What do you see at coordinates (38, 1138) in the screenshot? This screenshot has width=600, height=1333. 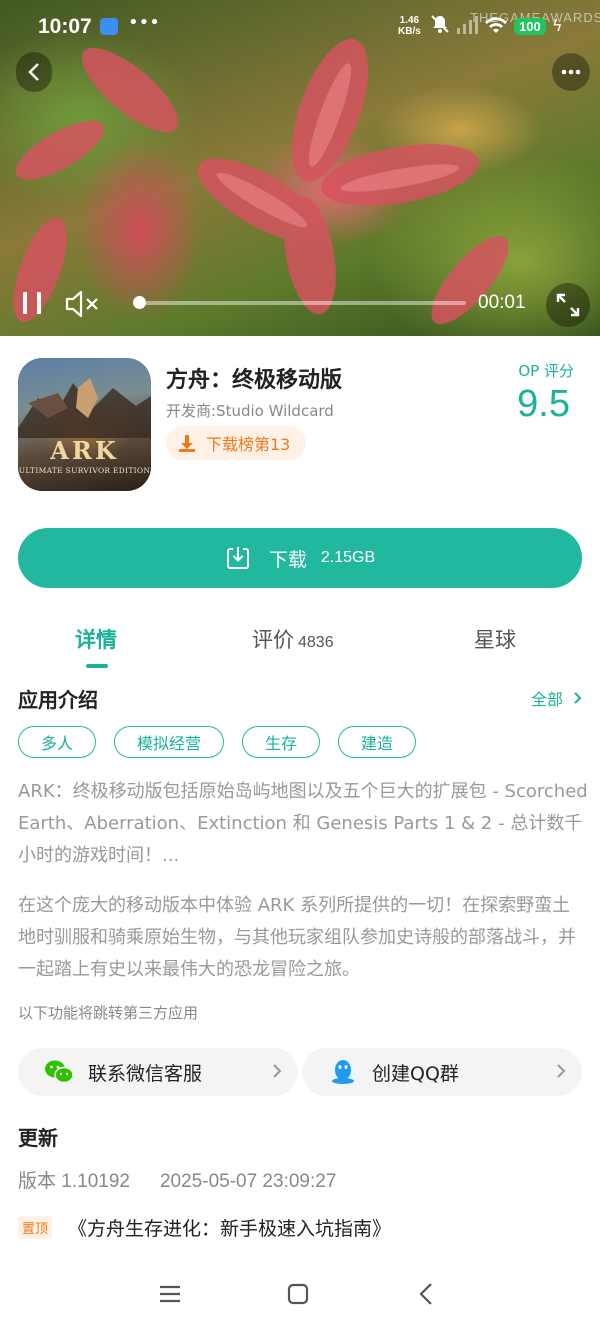 I see `update-title: 更新` at bounding box center [38, 1138].